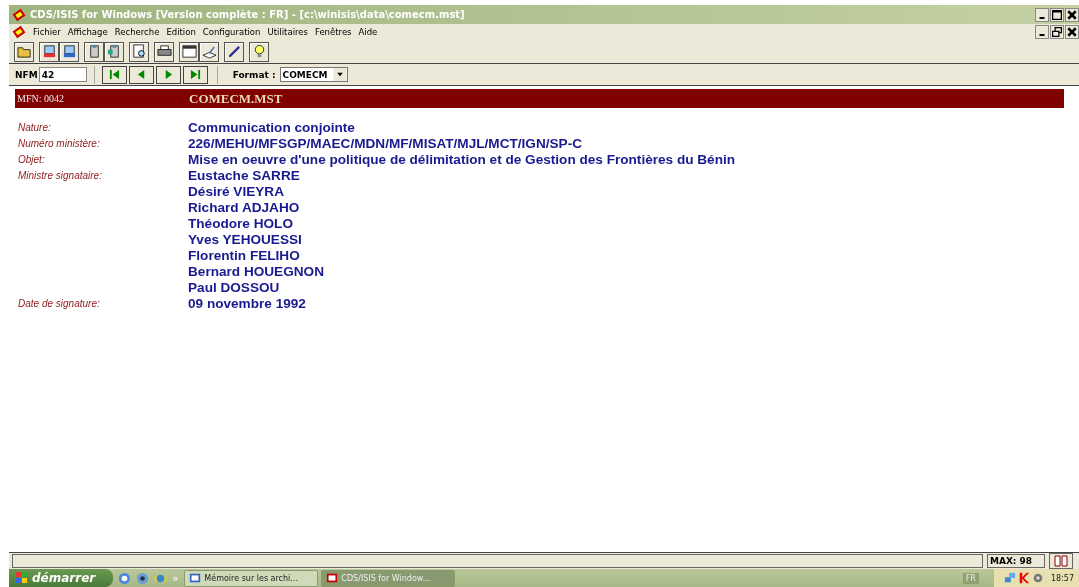 The image size is (1079, 587). I want to click on hand-button, so click(209, 51).